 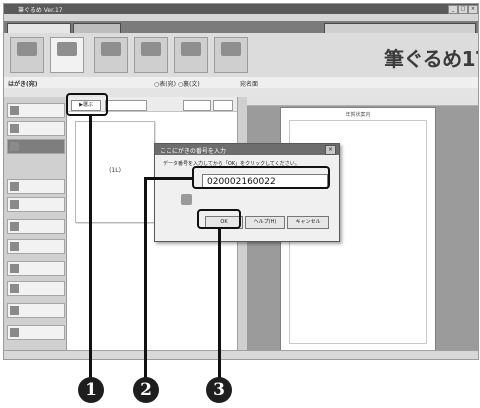 I want to click on horizontal-ruler, so click(x=362, y=101).